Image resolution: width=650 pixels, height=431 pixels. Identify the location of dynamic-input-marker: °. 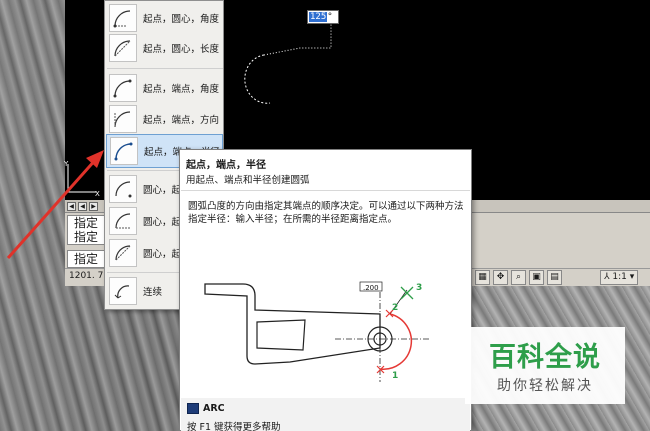
(330, 17).